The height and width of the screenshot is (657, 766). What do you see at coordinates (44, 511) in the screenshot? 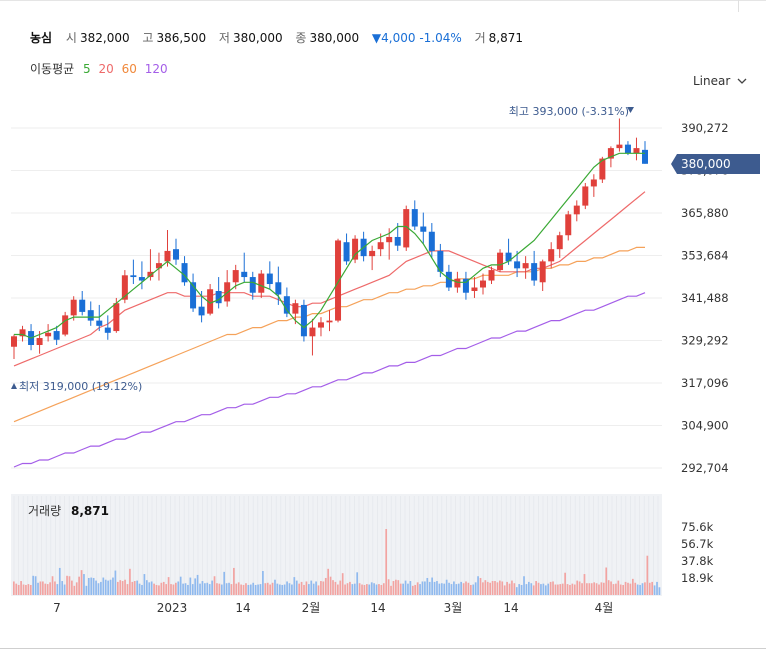
I see `volume-title: 거래량` at bounding box center [44, 511].